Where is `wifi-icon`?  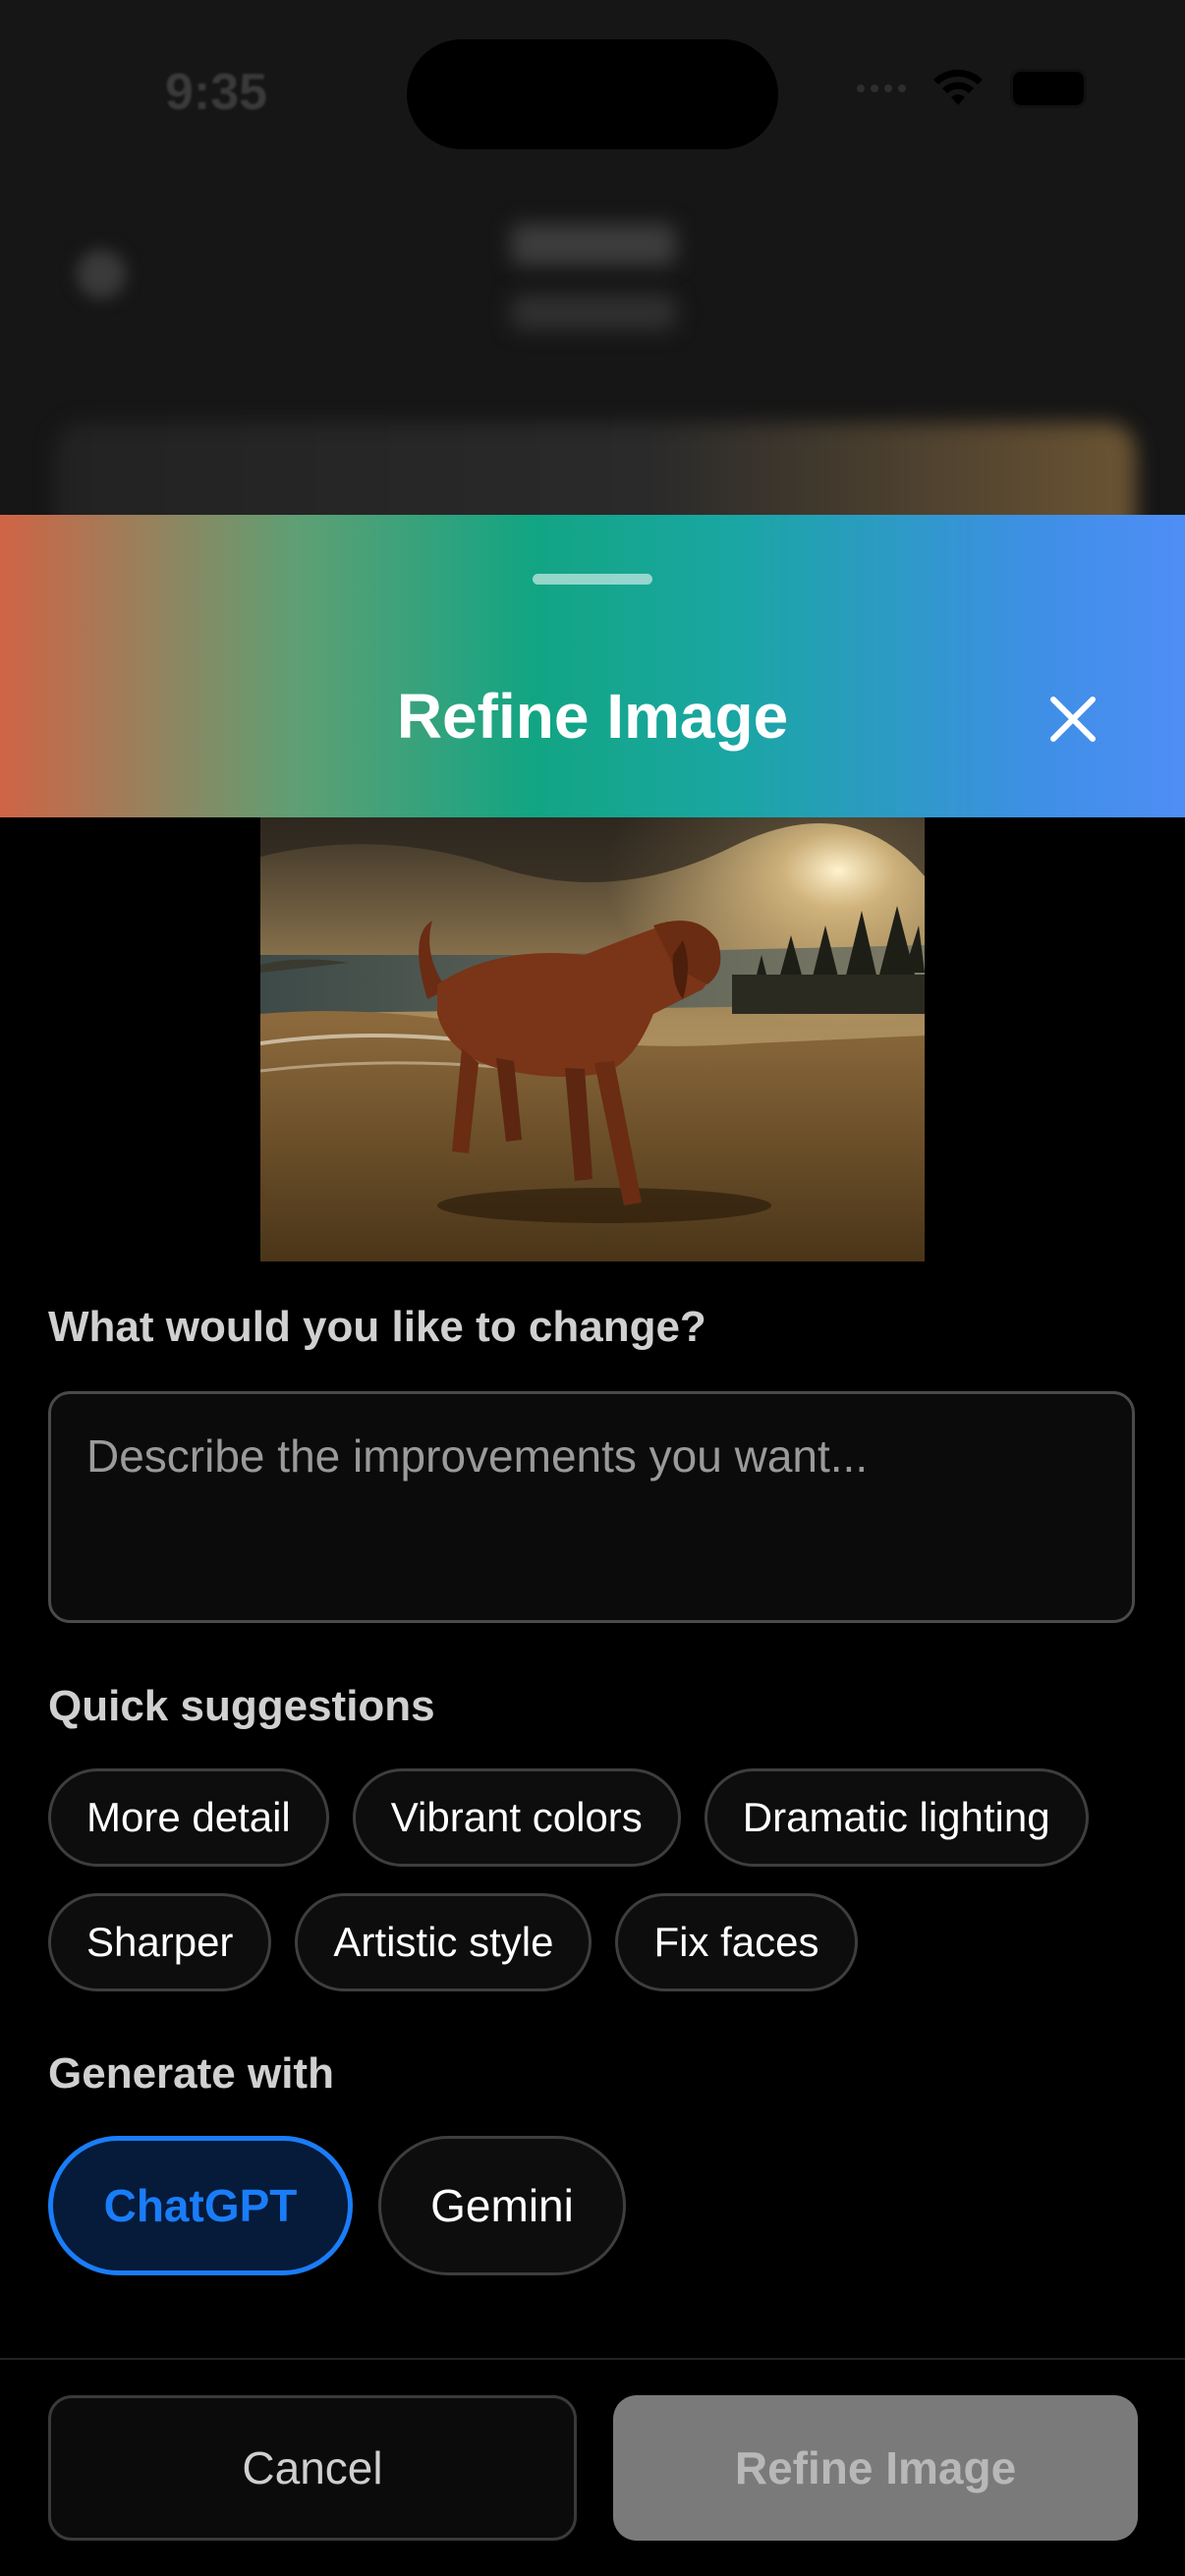
wifi-icon is located at coordinates (958, 87).